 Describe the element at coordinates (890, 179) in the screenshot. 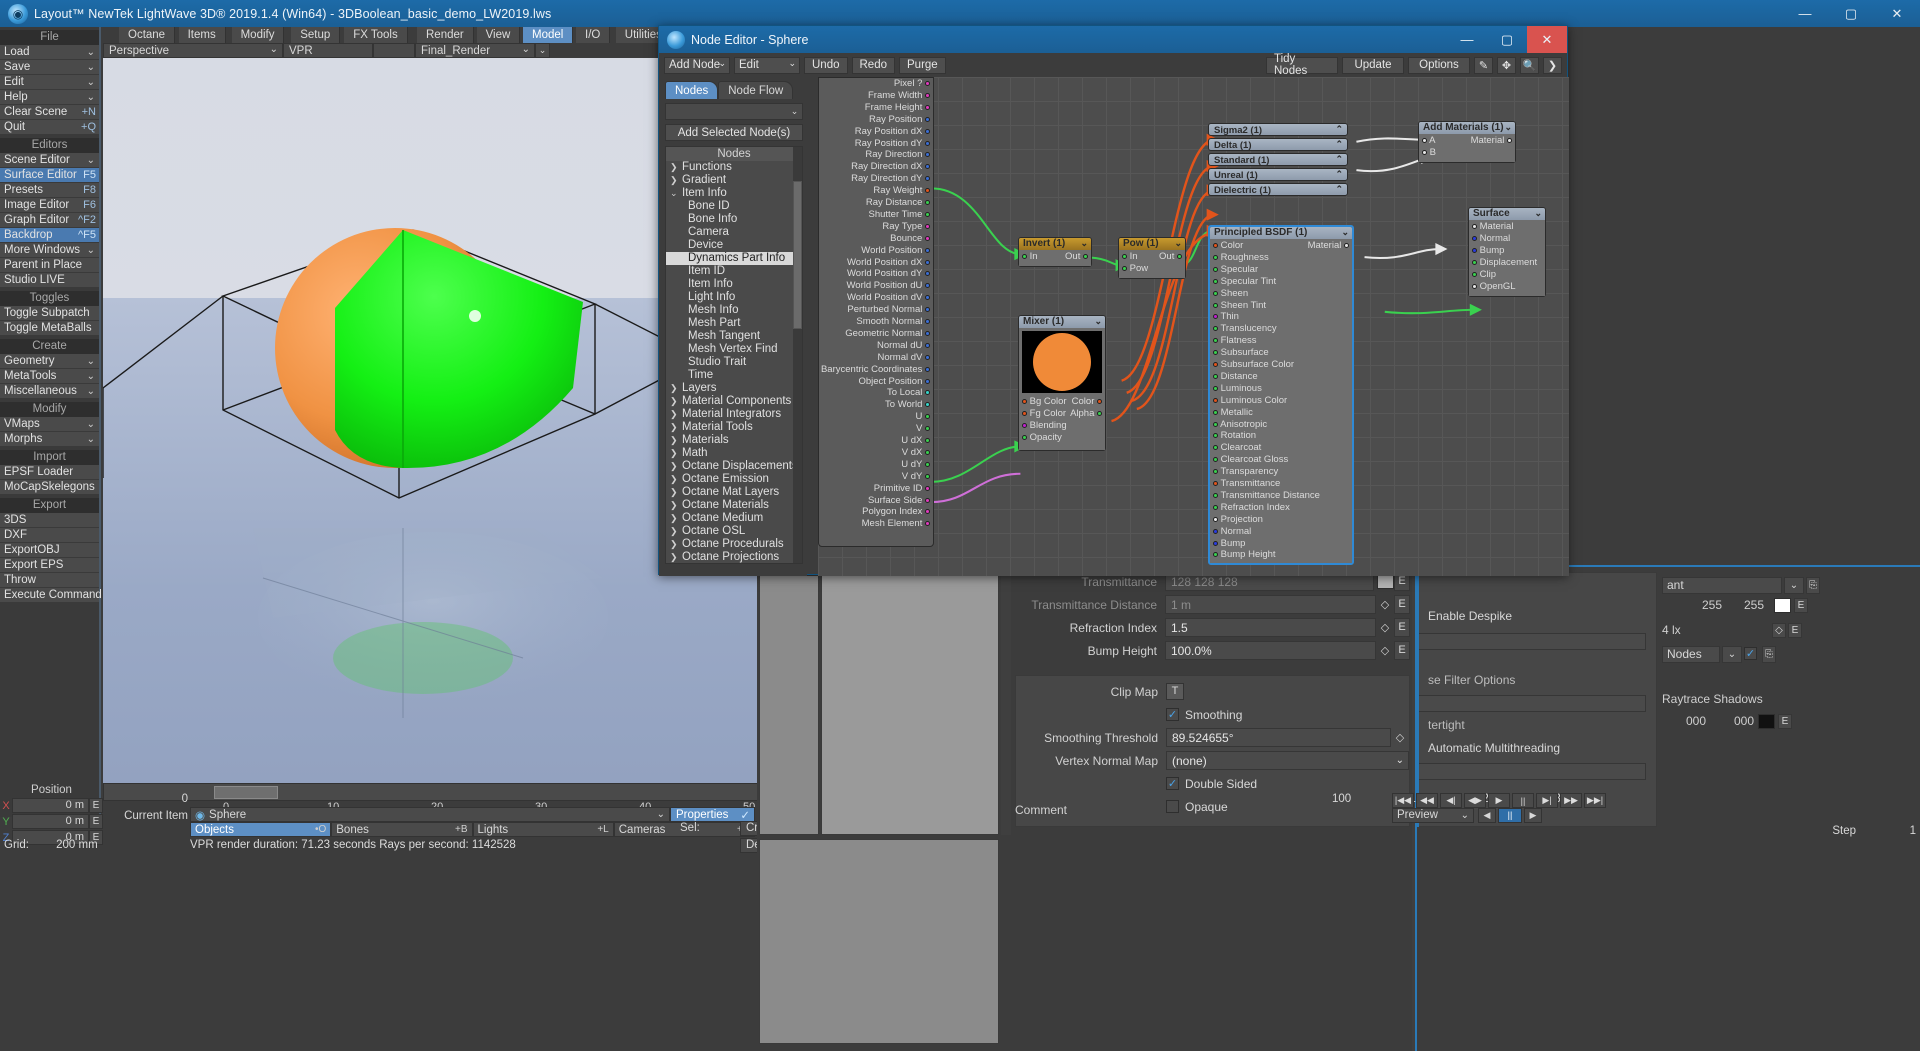

I see `output-port-ray-direction-dy: Ray Direction dY` at that location.